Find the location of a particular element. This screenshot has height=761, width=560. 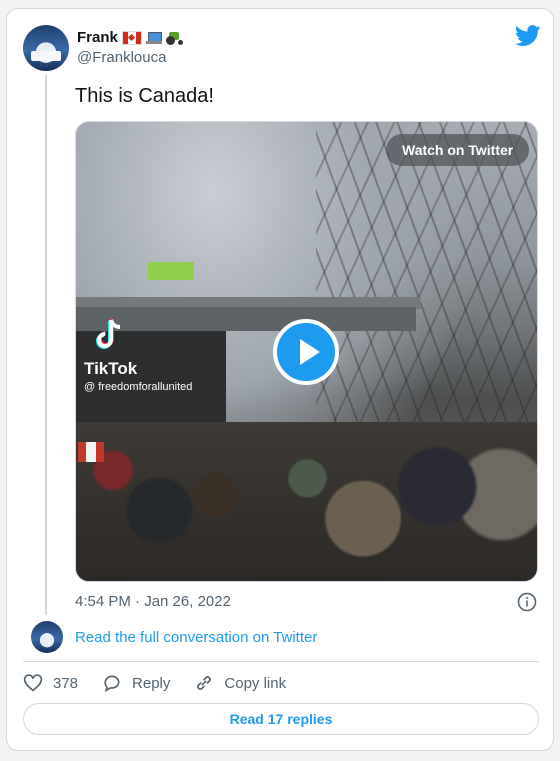

tiktok-username: @ freedomforallunited is located at coordinates (138, 387).